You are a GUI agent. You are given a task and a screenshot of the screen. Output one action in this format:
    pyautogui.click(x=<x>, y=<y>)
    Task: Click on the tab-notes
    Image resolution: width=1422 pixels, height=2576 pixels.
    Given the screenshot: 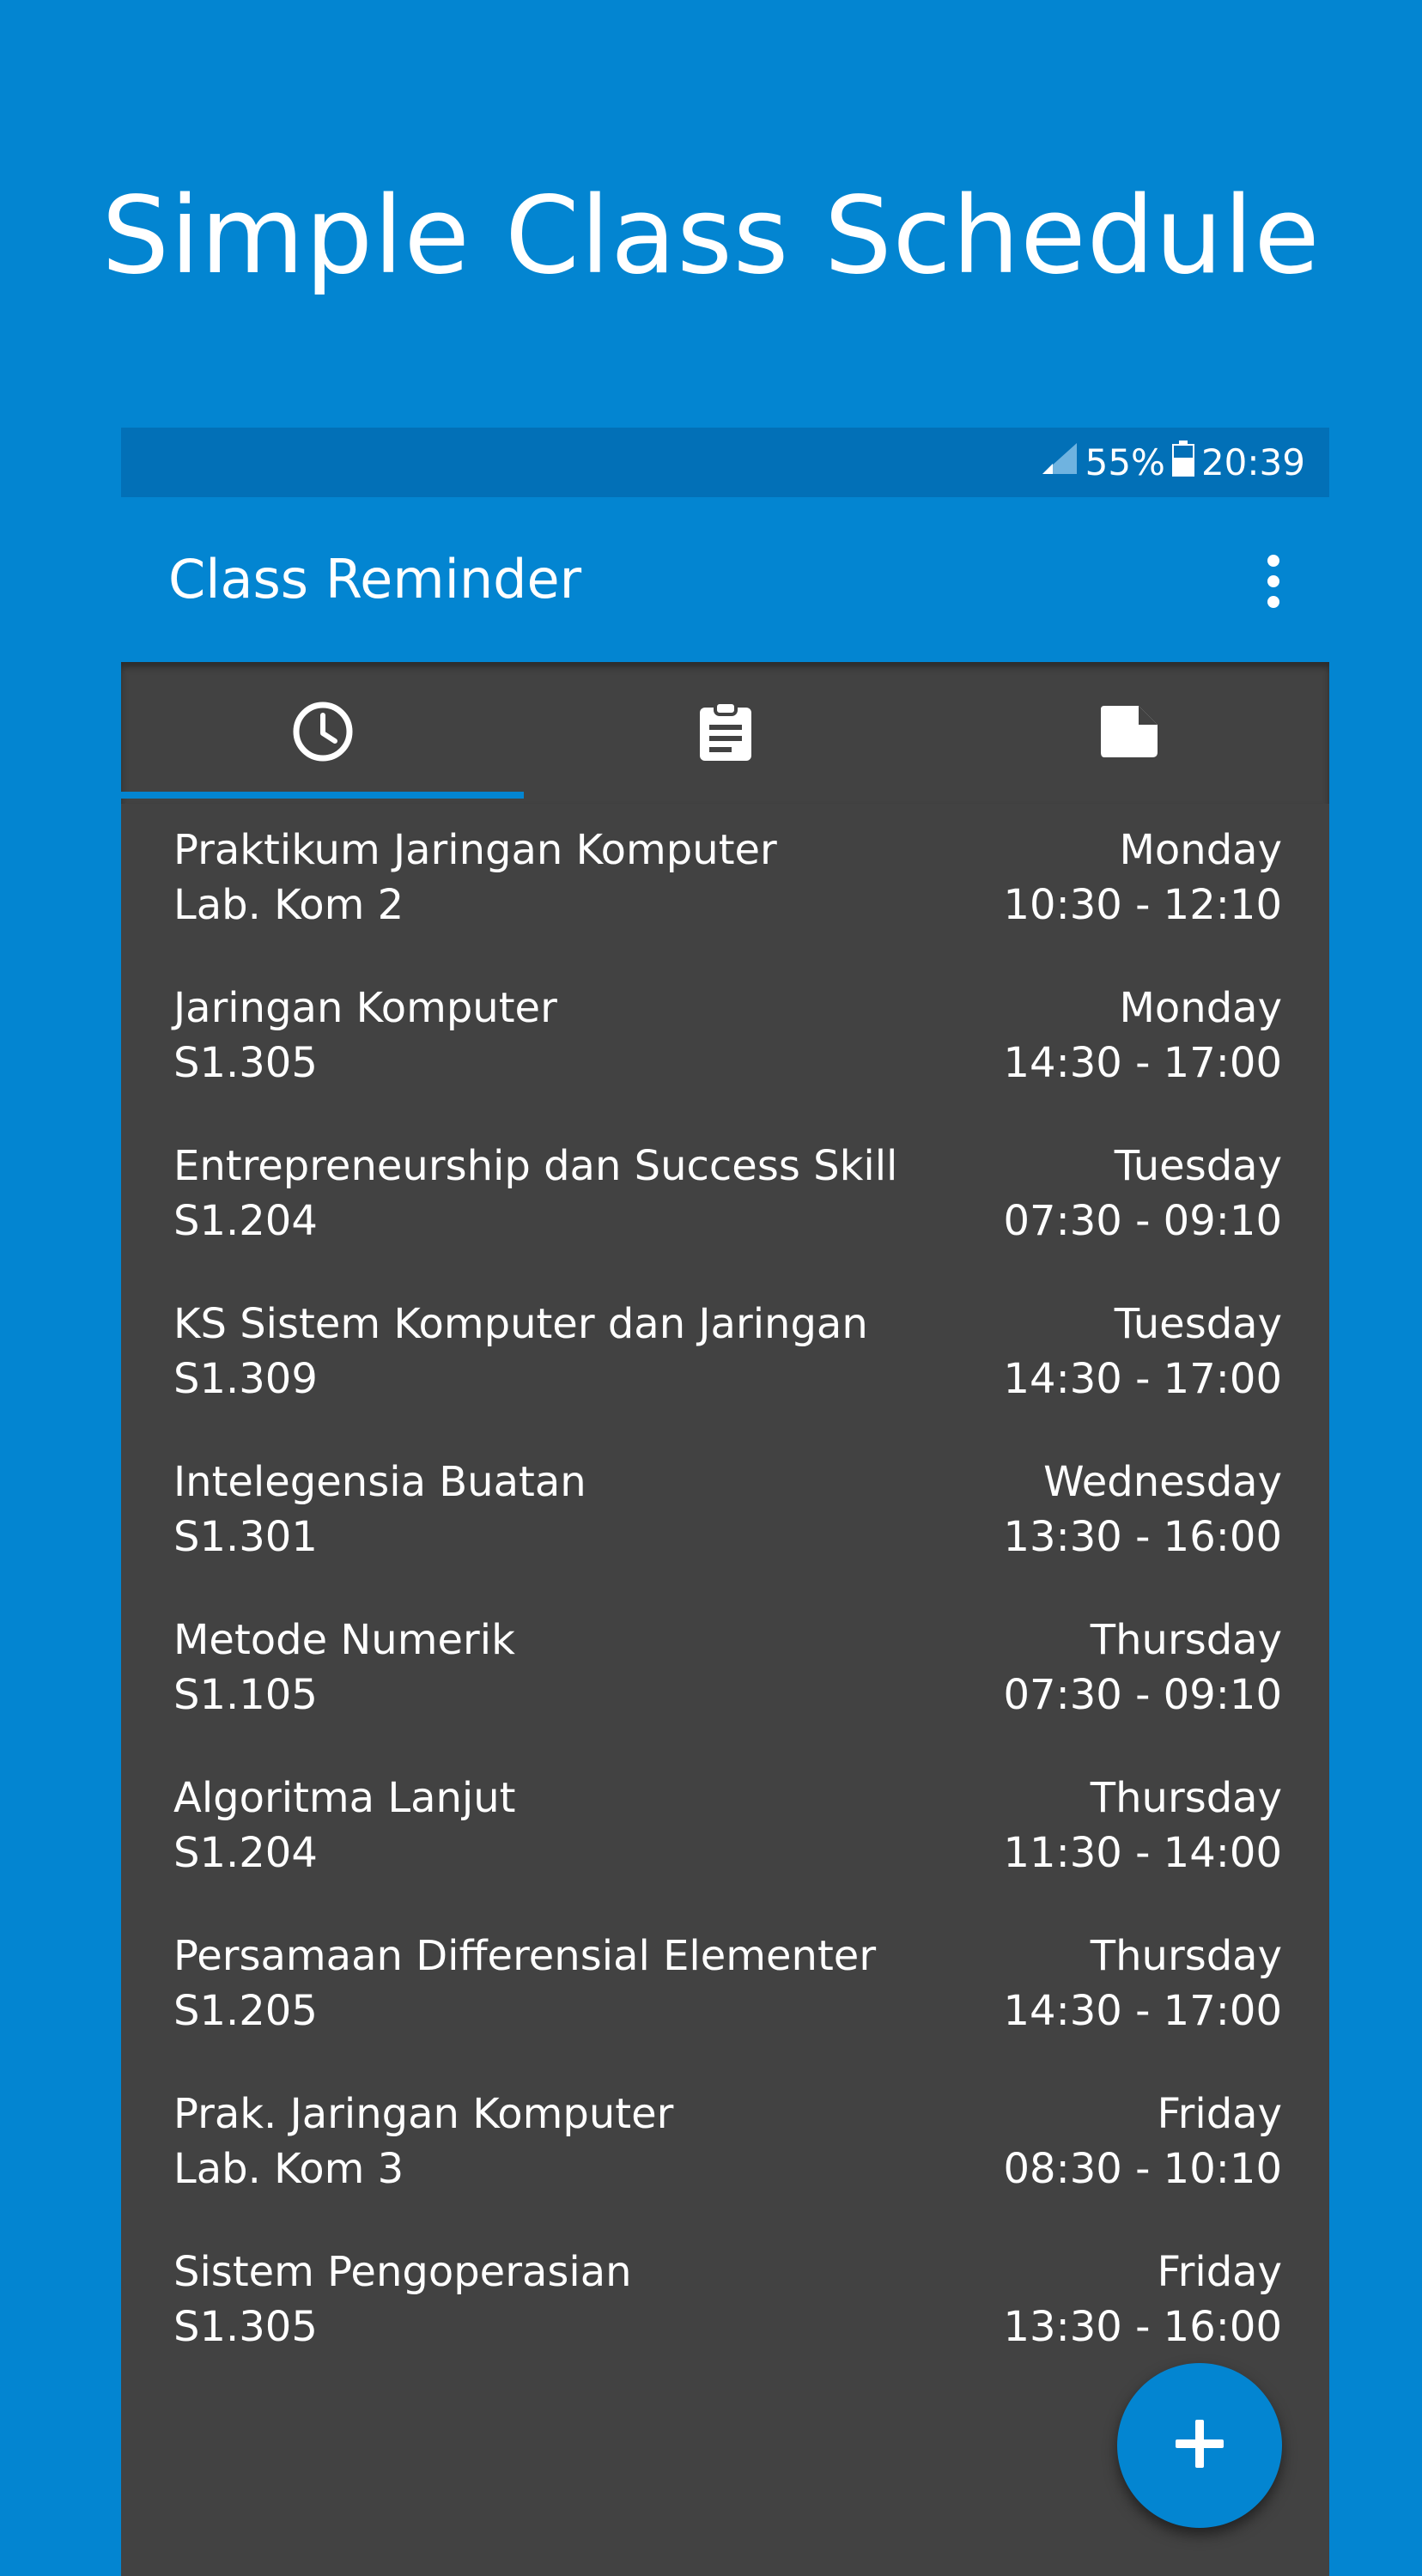 What is the action you would take?
    pyautogui.click(x=1128, y=733)
    